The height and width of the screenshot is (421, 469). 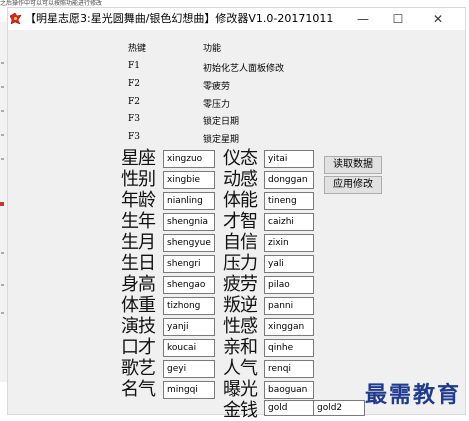 What do you see at coordinates (189, 180) in the screenshot?
I see `xingbie-field: xingbie` at bounding box center [189, 180].